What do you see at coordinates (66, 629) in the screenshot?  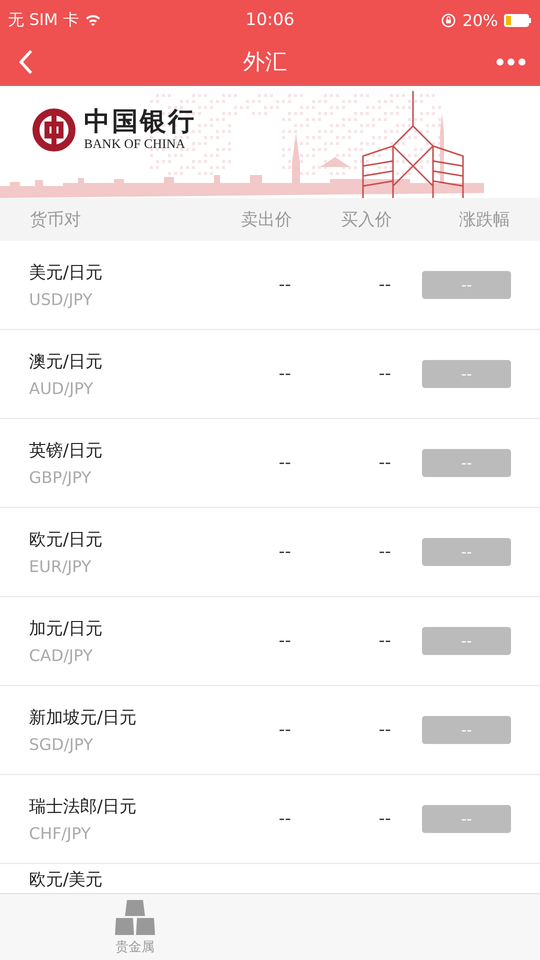 I see `currency-pair-name: 加元/日元` at bounding box center [66, 629].